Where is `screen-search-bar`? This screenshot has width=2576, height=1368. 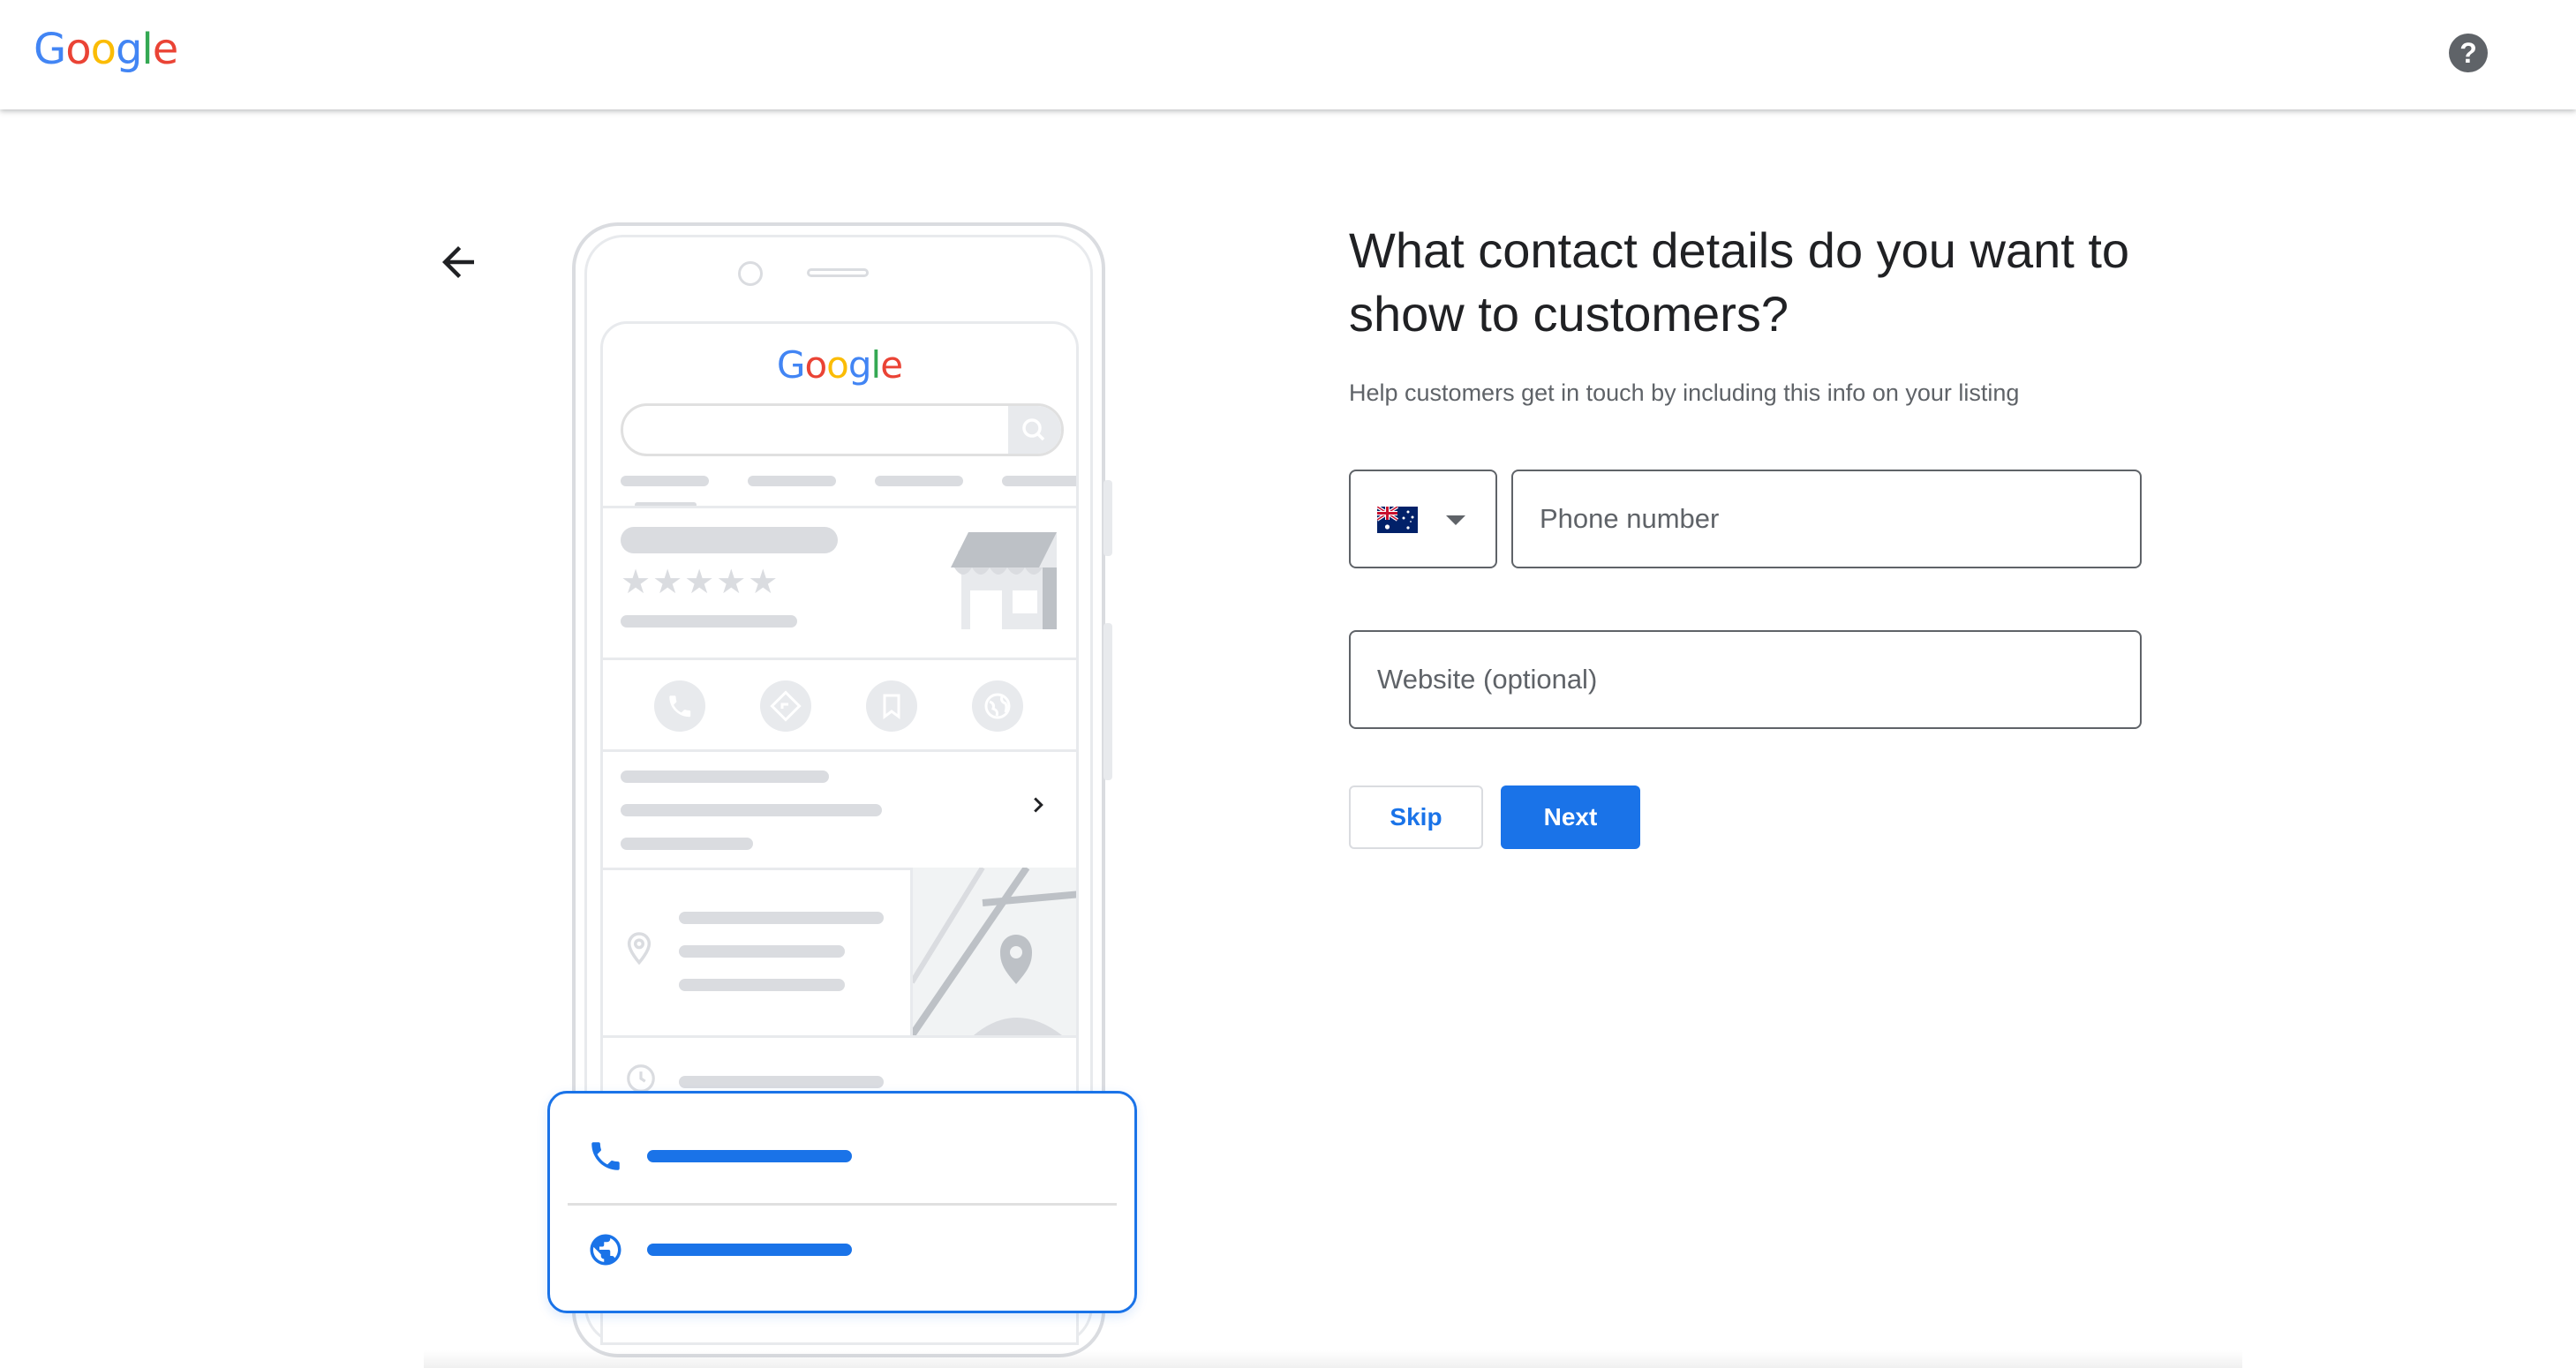
screen-search-bar is located at coordinates (843, 429).